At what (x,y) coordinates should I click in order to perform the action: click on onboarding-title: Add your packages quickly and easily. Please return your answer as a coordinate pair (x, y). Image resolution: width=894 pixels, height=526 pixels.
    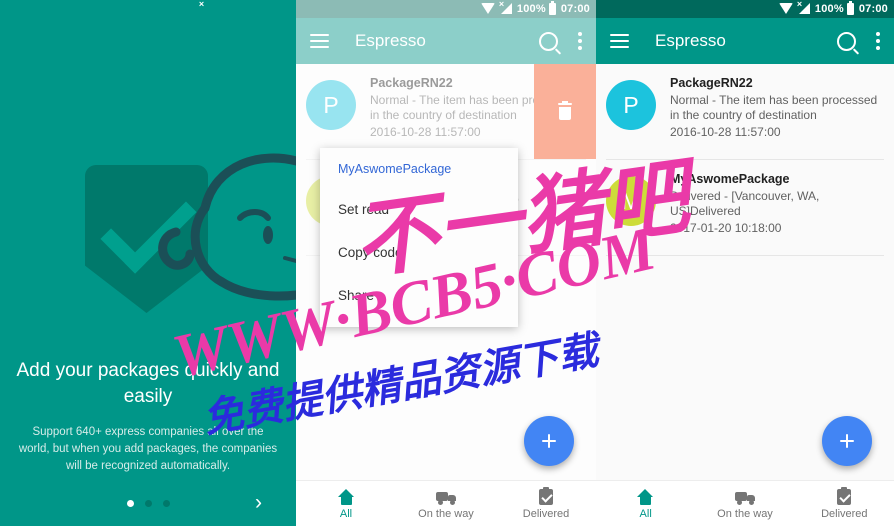
    Looking at the image, I should click on (148, 383).